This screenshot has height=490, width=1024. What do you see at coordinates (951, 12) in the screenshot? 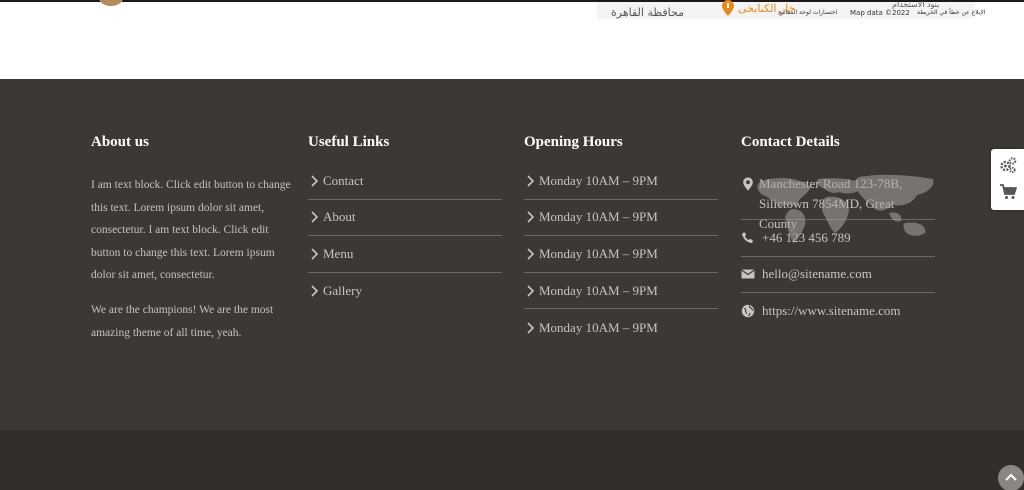
I see `map-report-link: الإبلاغ عن خطأ في الخريطة` at bounding box center [951, 12].